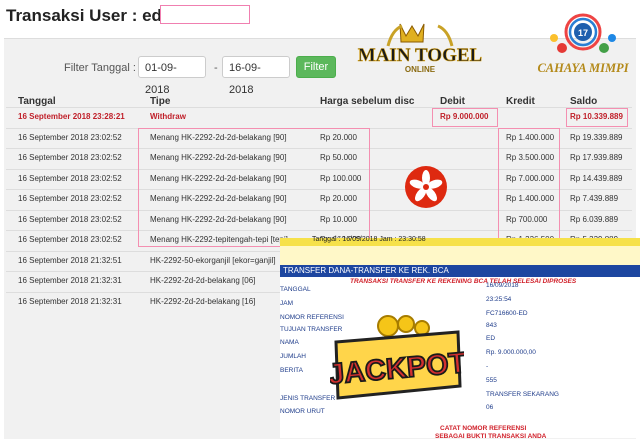 The image size is (640, 440). What do you see at coordinates (293, 356) in the screenshot?
I see `receipt-field-label: JUMLAH` at bounding box center [293, 356].